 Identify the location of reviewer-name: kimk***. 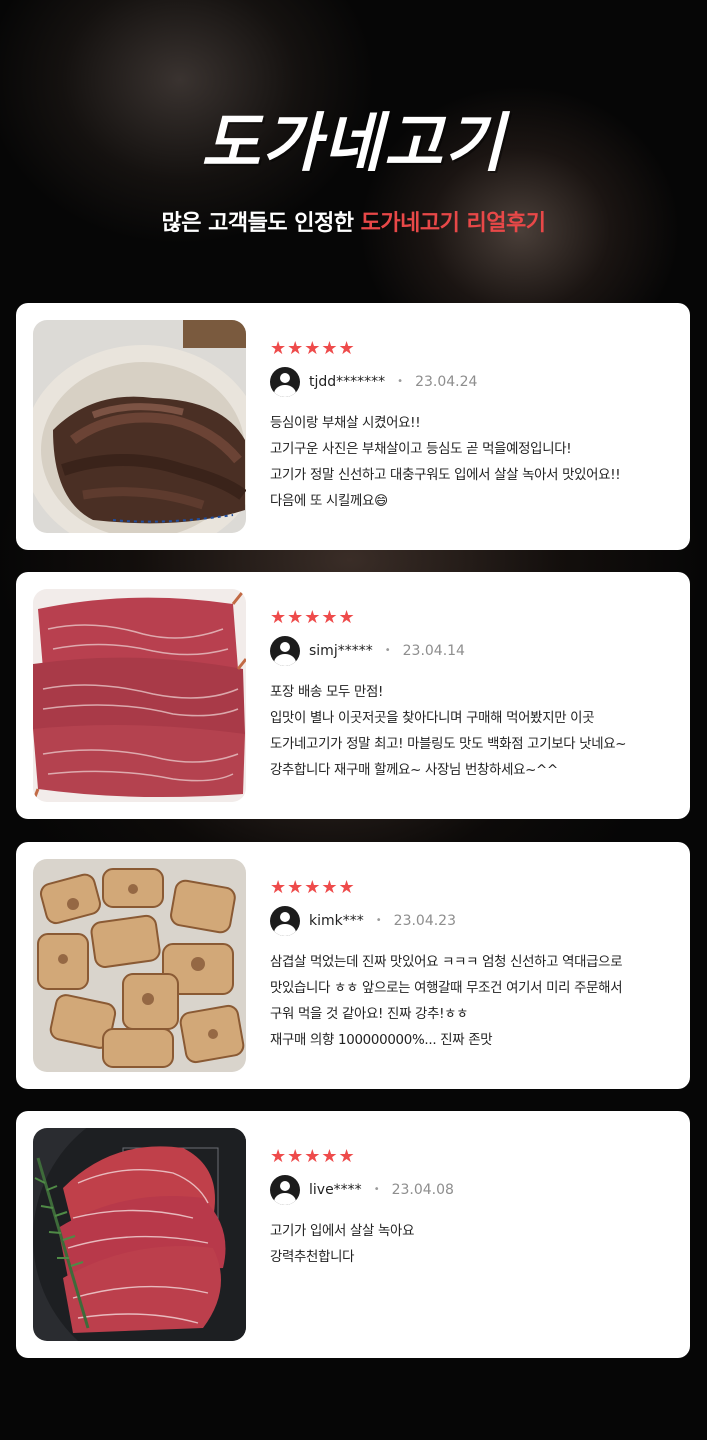
(336, 921).